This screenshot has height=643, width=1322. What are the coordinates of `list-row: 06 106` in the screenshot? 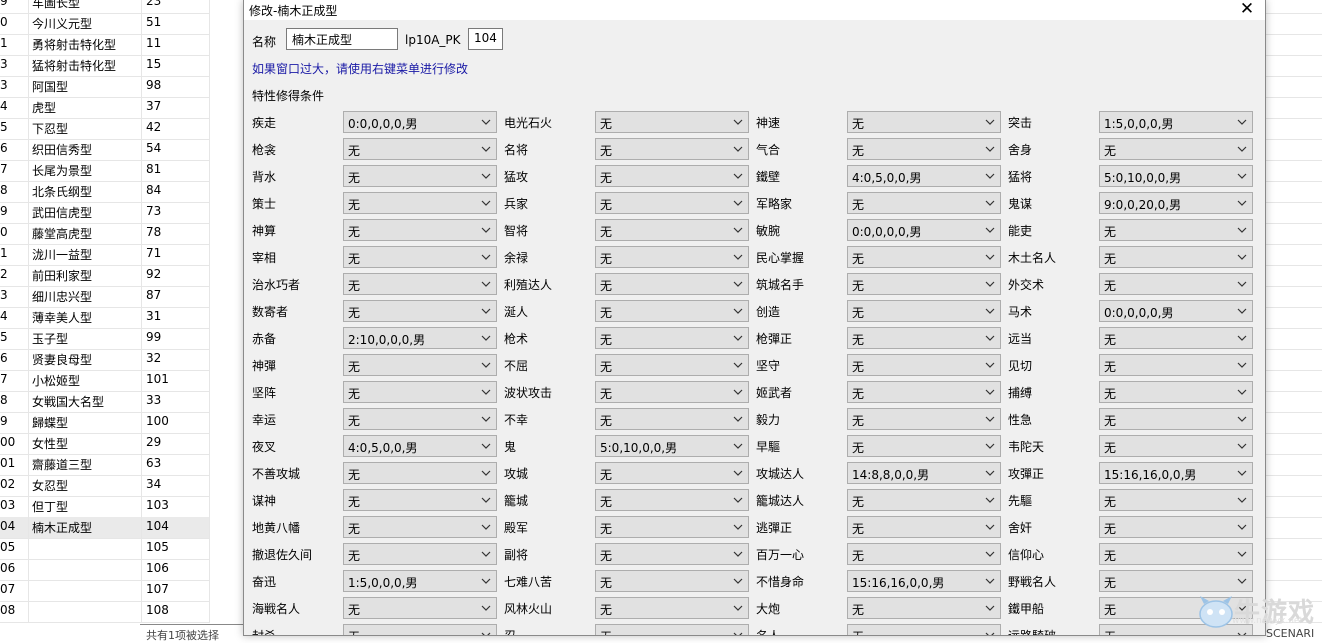 It's located at (105, 570).